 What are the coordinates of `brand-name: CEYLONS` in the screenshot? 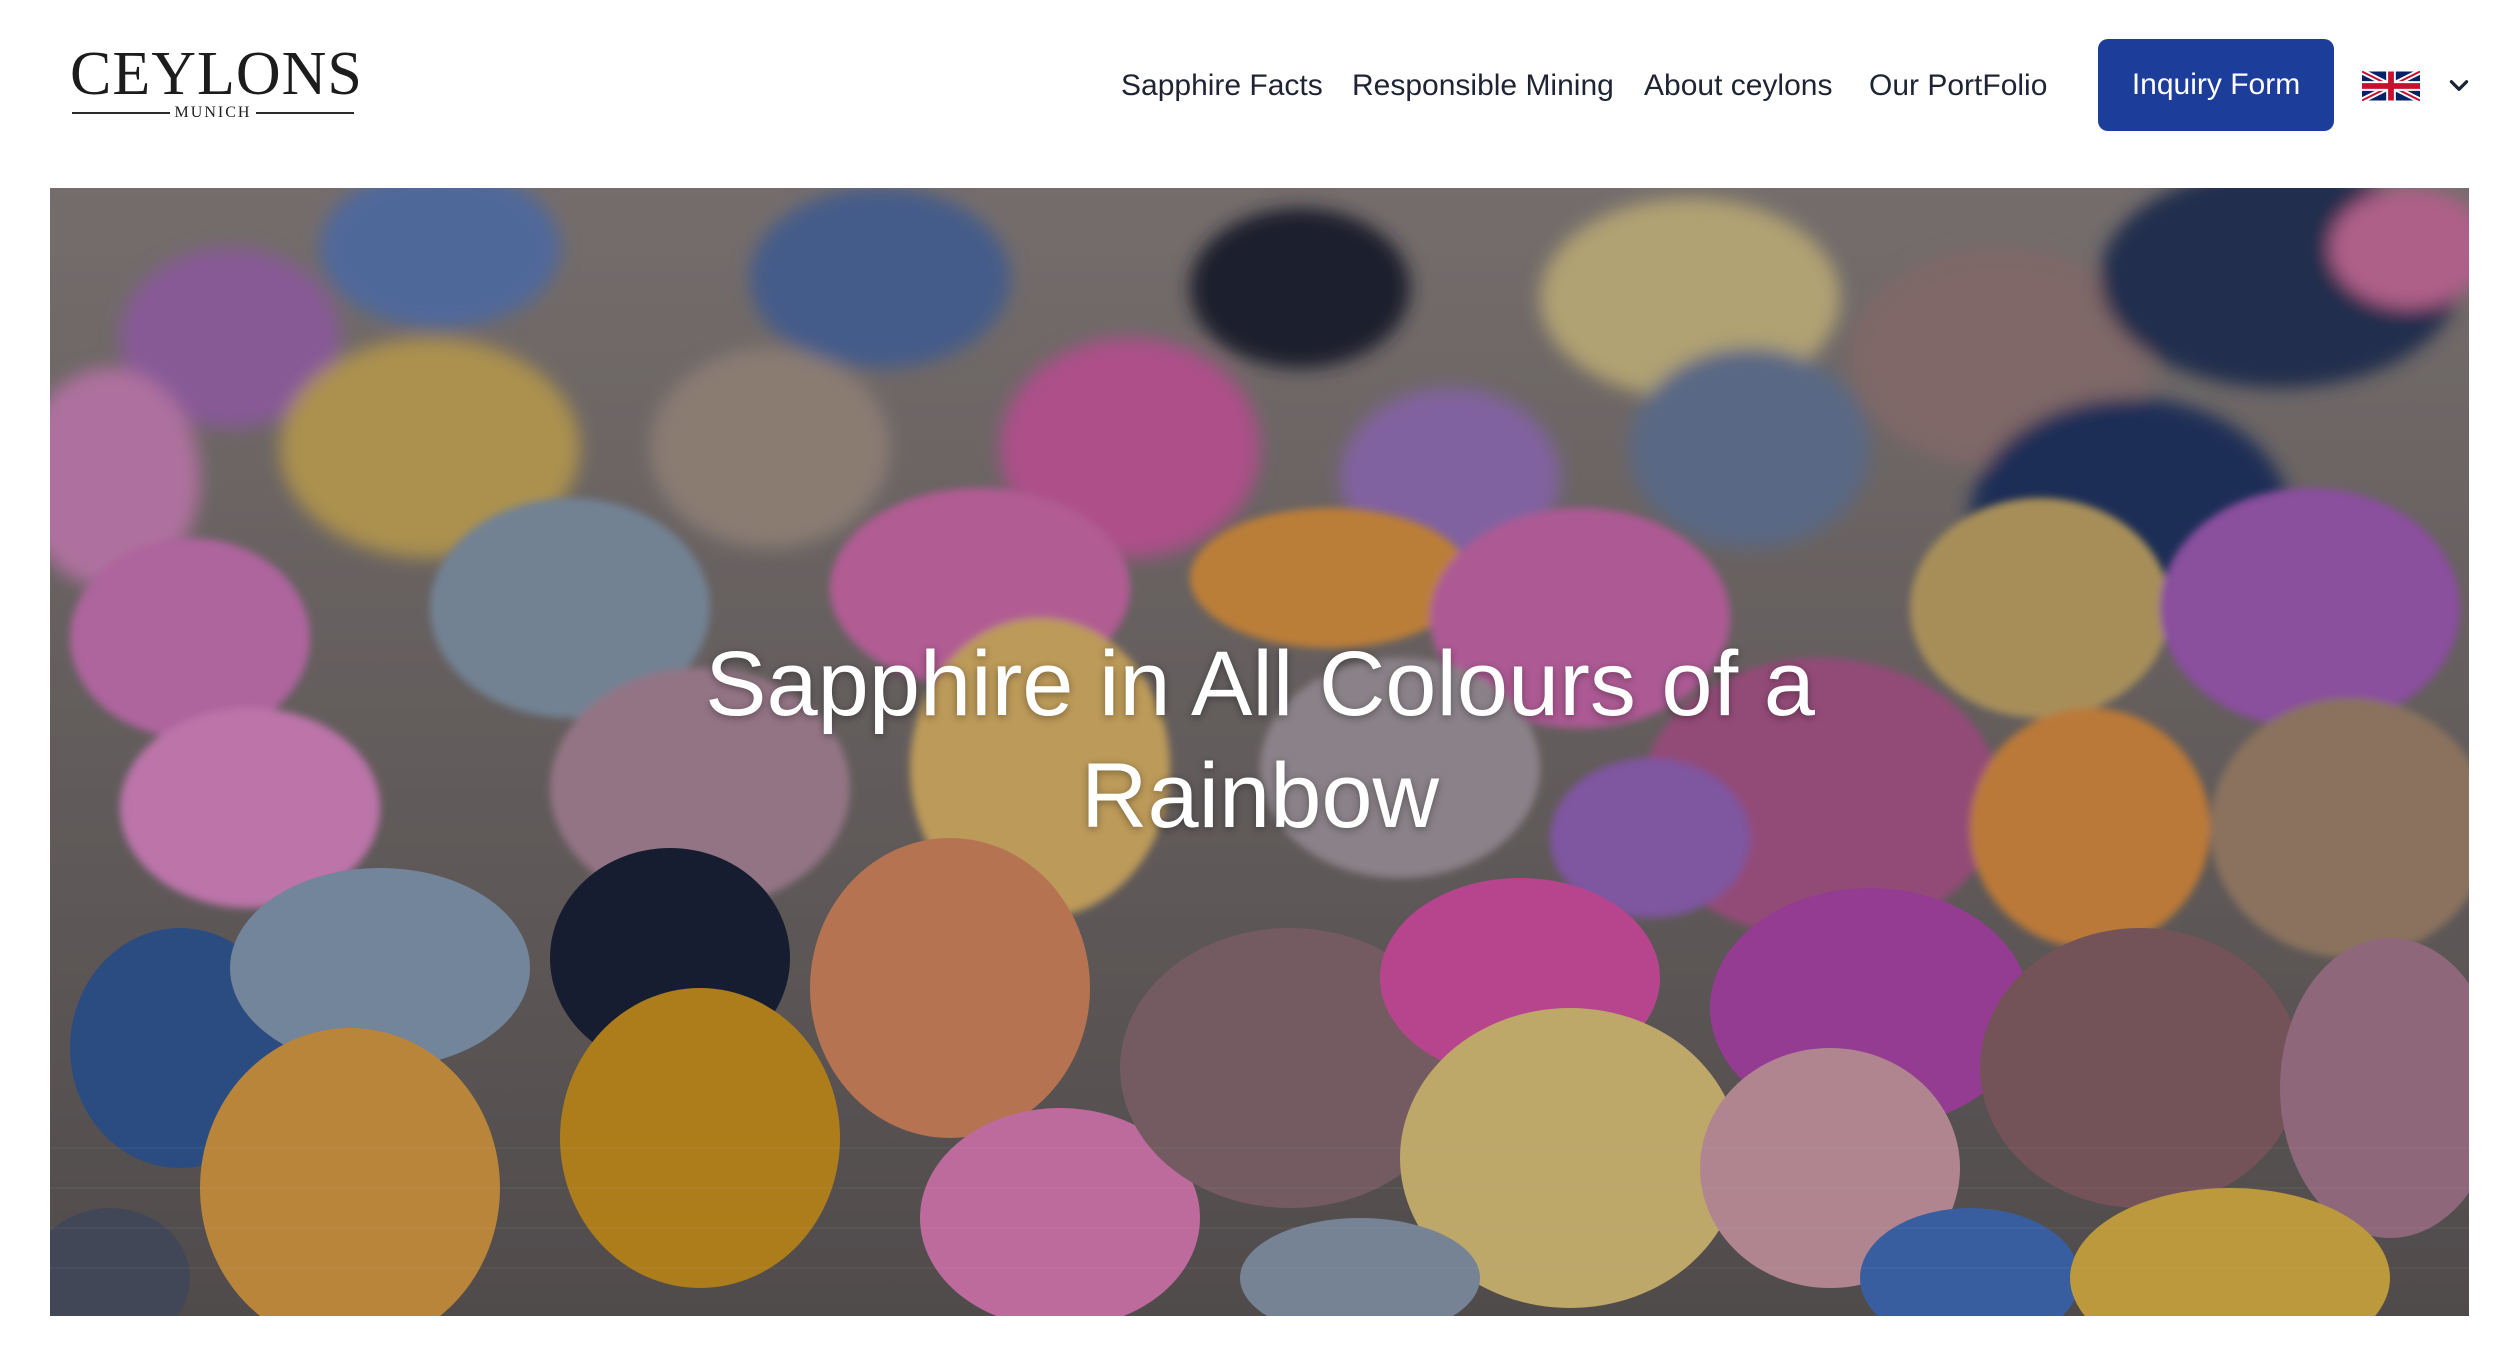 It's located at (216, 74).